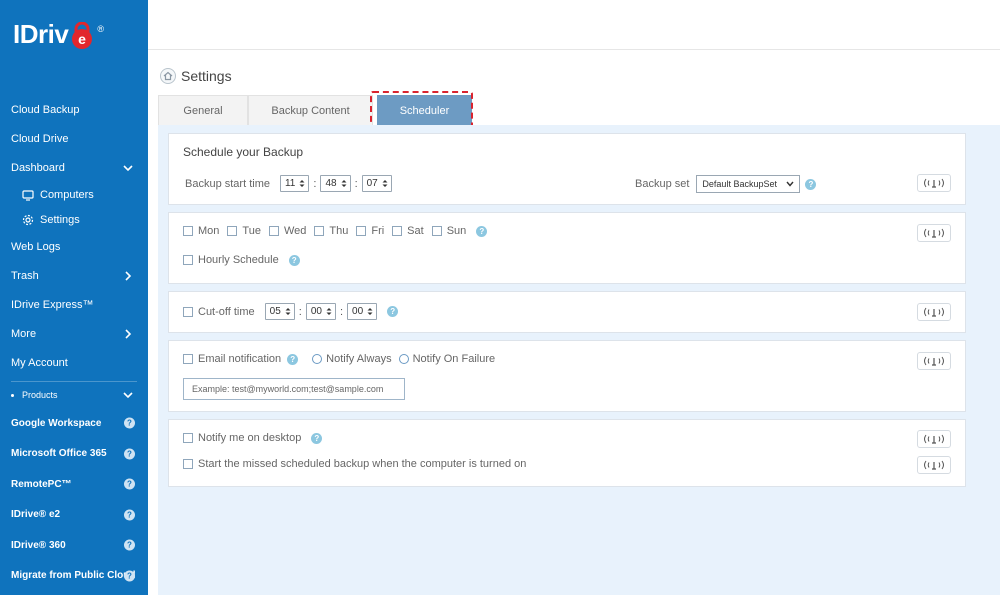  I want to click on product-remotepc: RemotePC™?, so click(74, 484).